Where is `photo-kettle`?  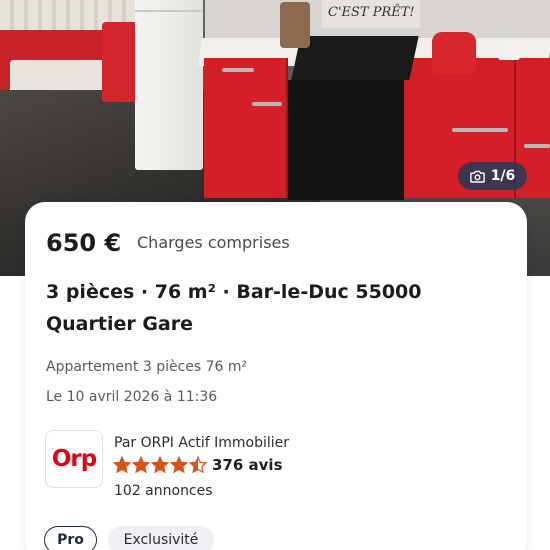
photo-kettle is located at coordinates (454, 53).